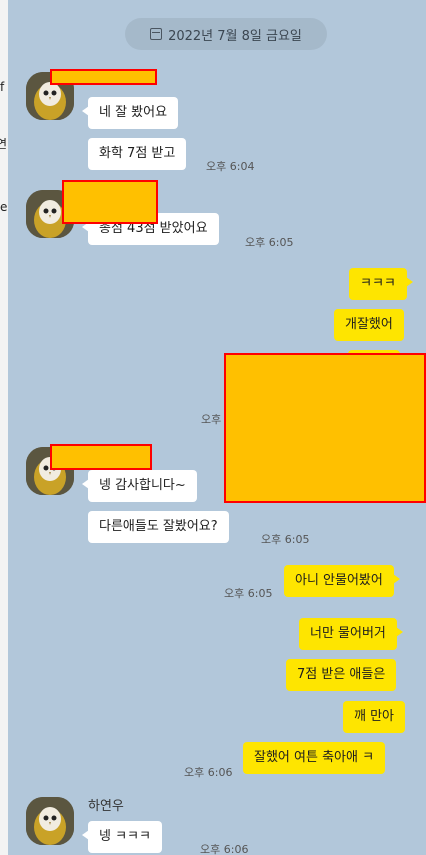  I want to click on date-divider-label: 2022년 7월 8일 금요일, so click(235, 36).